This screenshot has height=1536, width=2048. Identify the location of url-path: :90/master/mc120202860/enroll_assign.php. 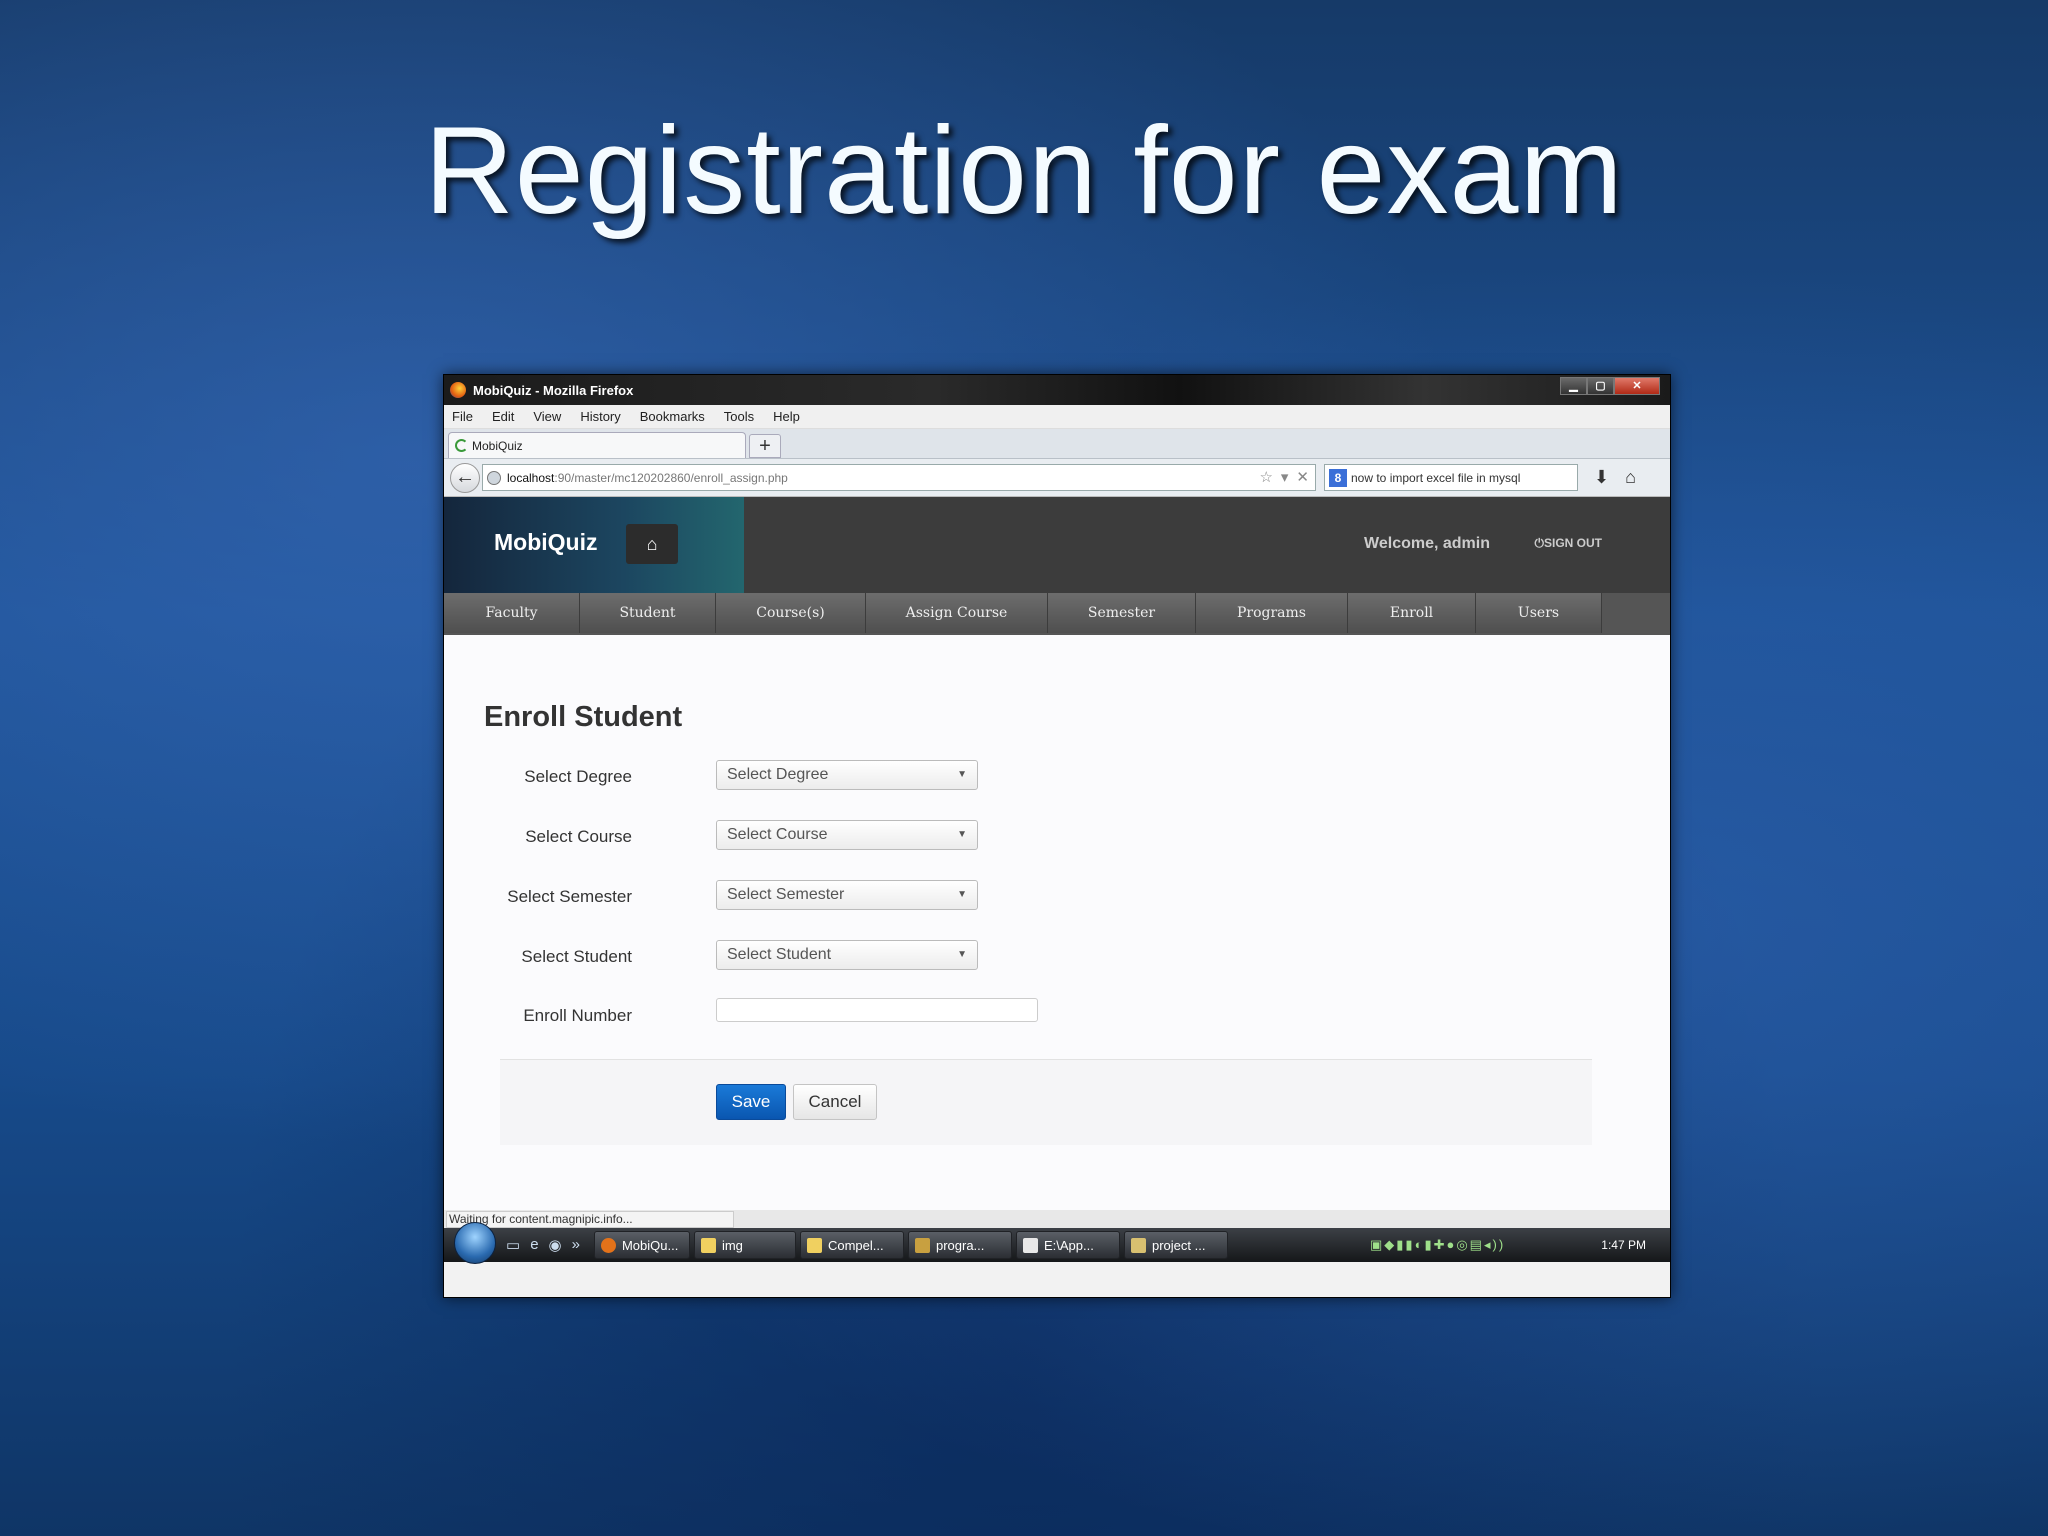
(671, 477).